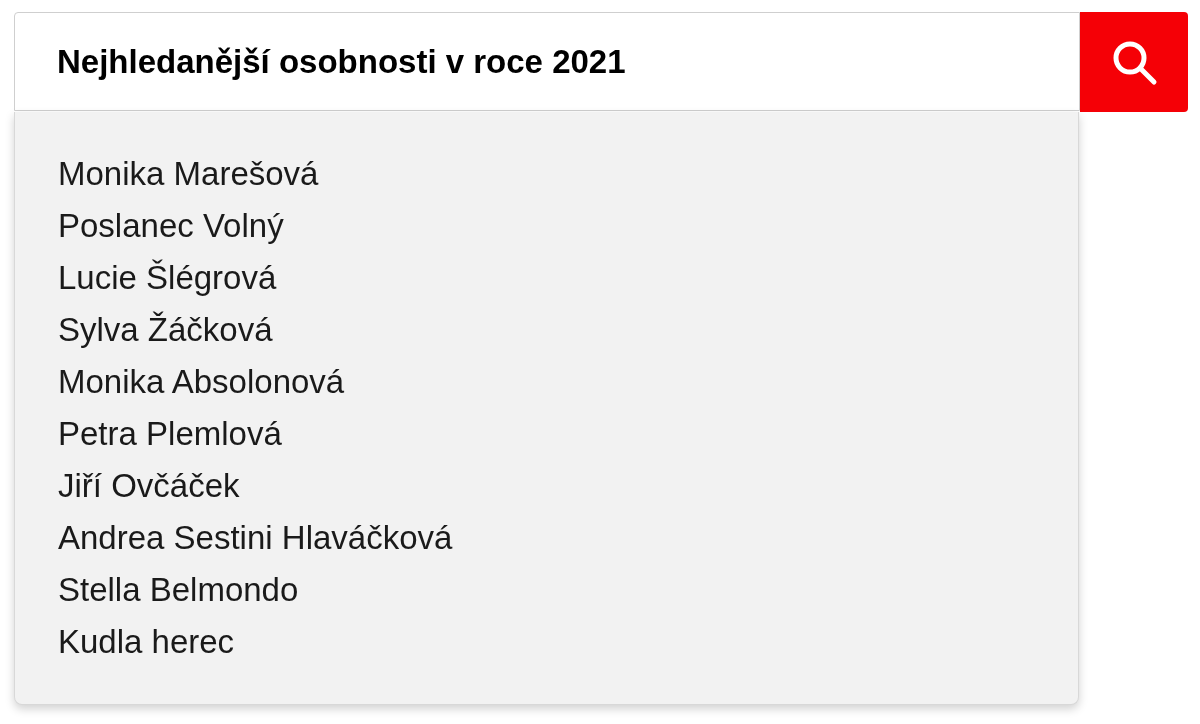 The height and width of the screenshot is (724, 1200). Describe the element at coordinates (178, 590) in the screenshot. I see `suggestion-item: Stella Belmondo` at that location.